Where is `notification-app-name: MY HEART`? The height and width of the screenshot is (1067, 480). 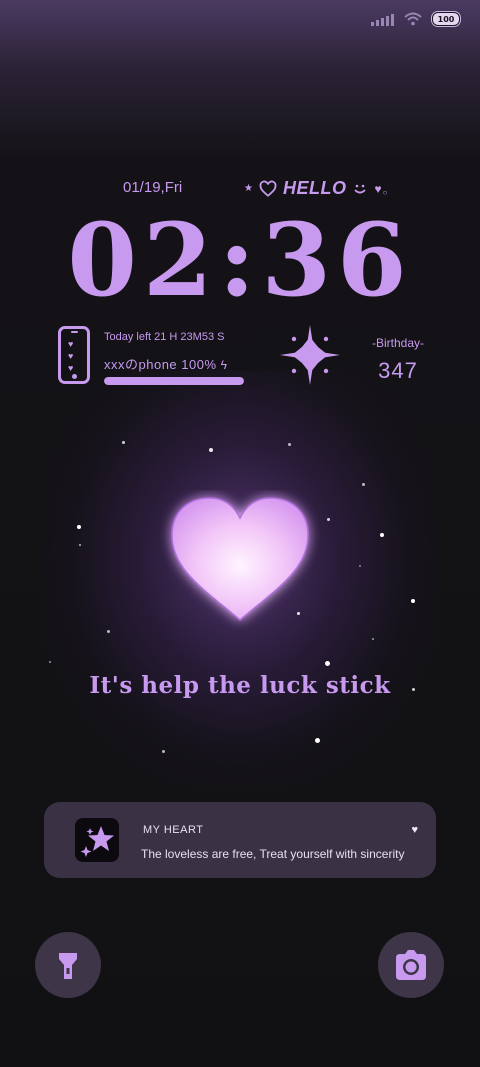 notification-app-name: MY HEART is located at coordinates (173, 830).